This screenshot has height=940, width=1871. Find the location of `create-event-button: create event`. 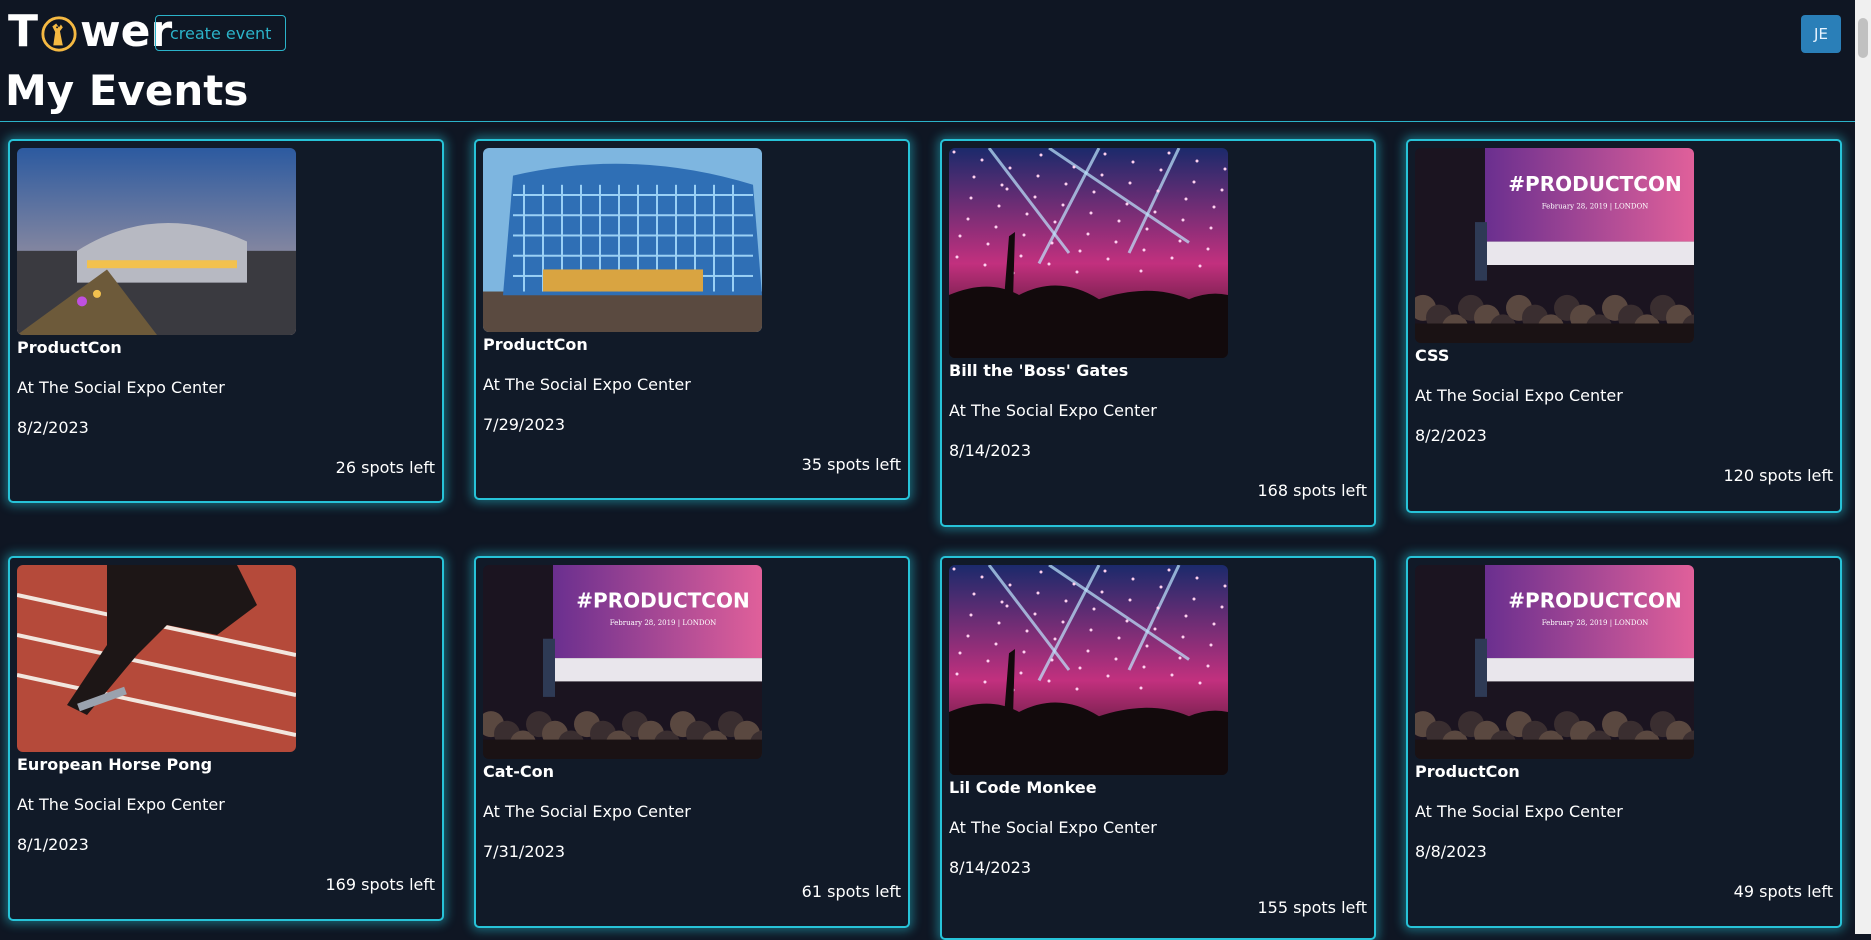

create-event-button: create event is located at coordinates (221, 33).